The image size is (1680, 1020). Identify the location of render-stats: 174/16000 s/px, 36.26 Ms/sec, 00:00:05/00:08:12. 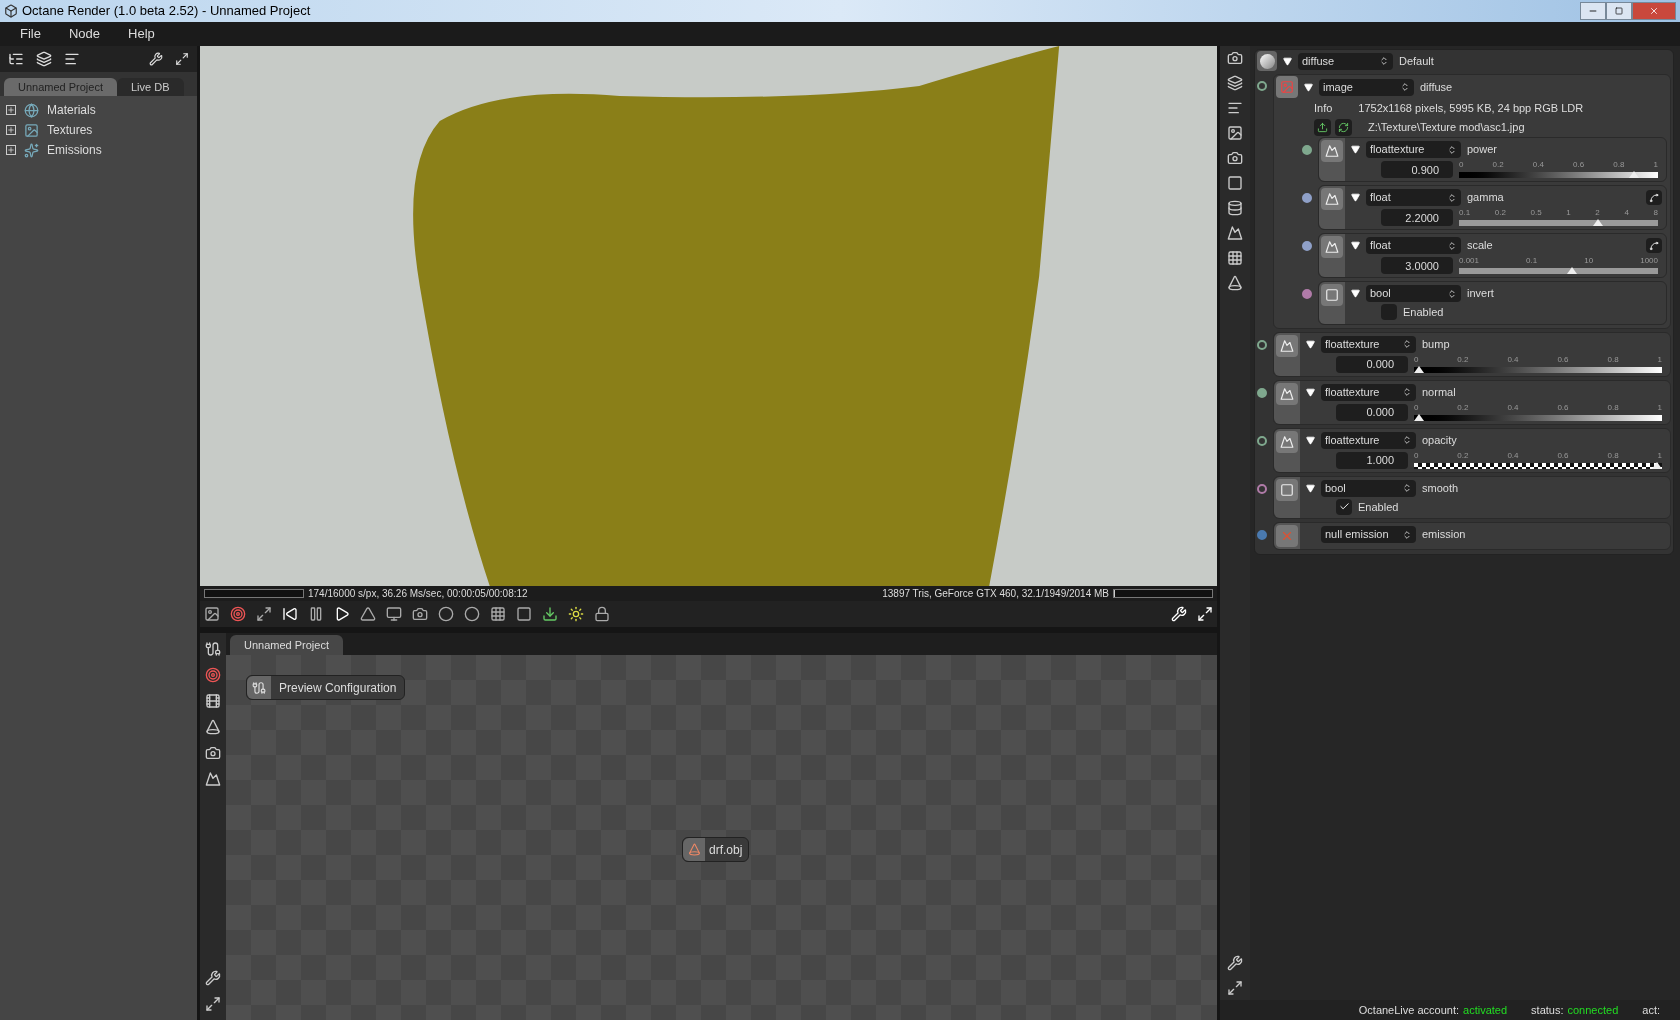
(418, 594).